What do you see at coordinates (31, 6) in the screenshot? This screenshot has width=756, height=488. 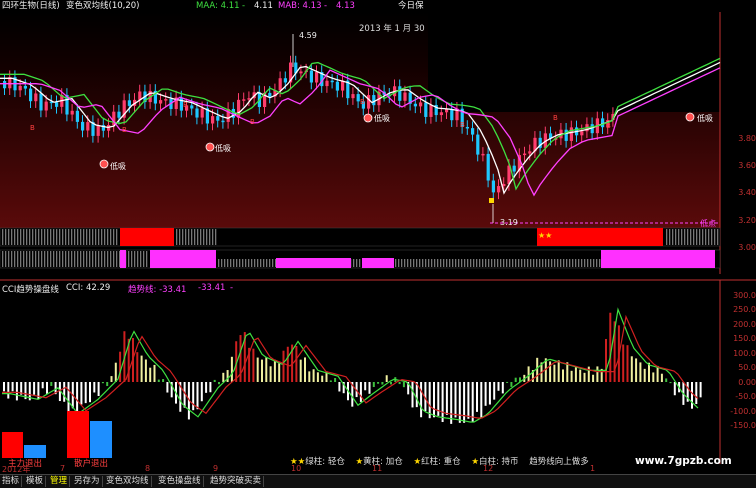 I see `stock-title: 四环生物(日线)` at bounding box center [31, 6].